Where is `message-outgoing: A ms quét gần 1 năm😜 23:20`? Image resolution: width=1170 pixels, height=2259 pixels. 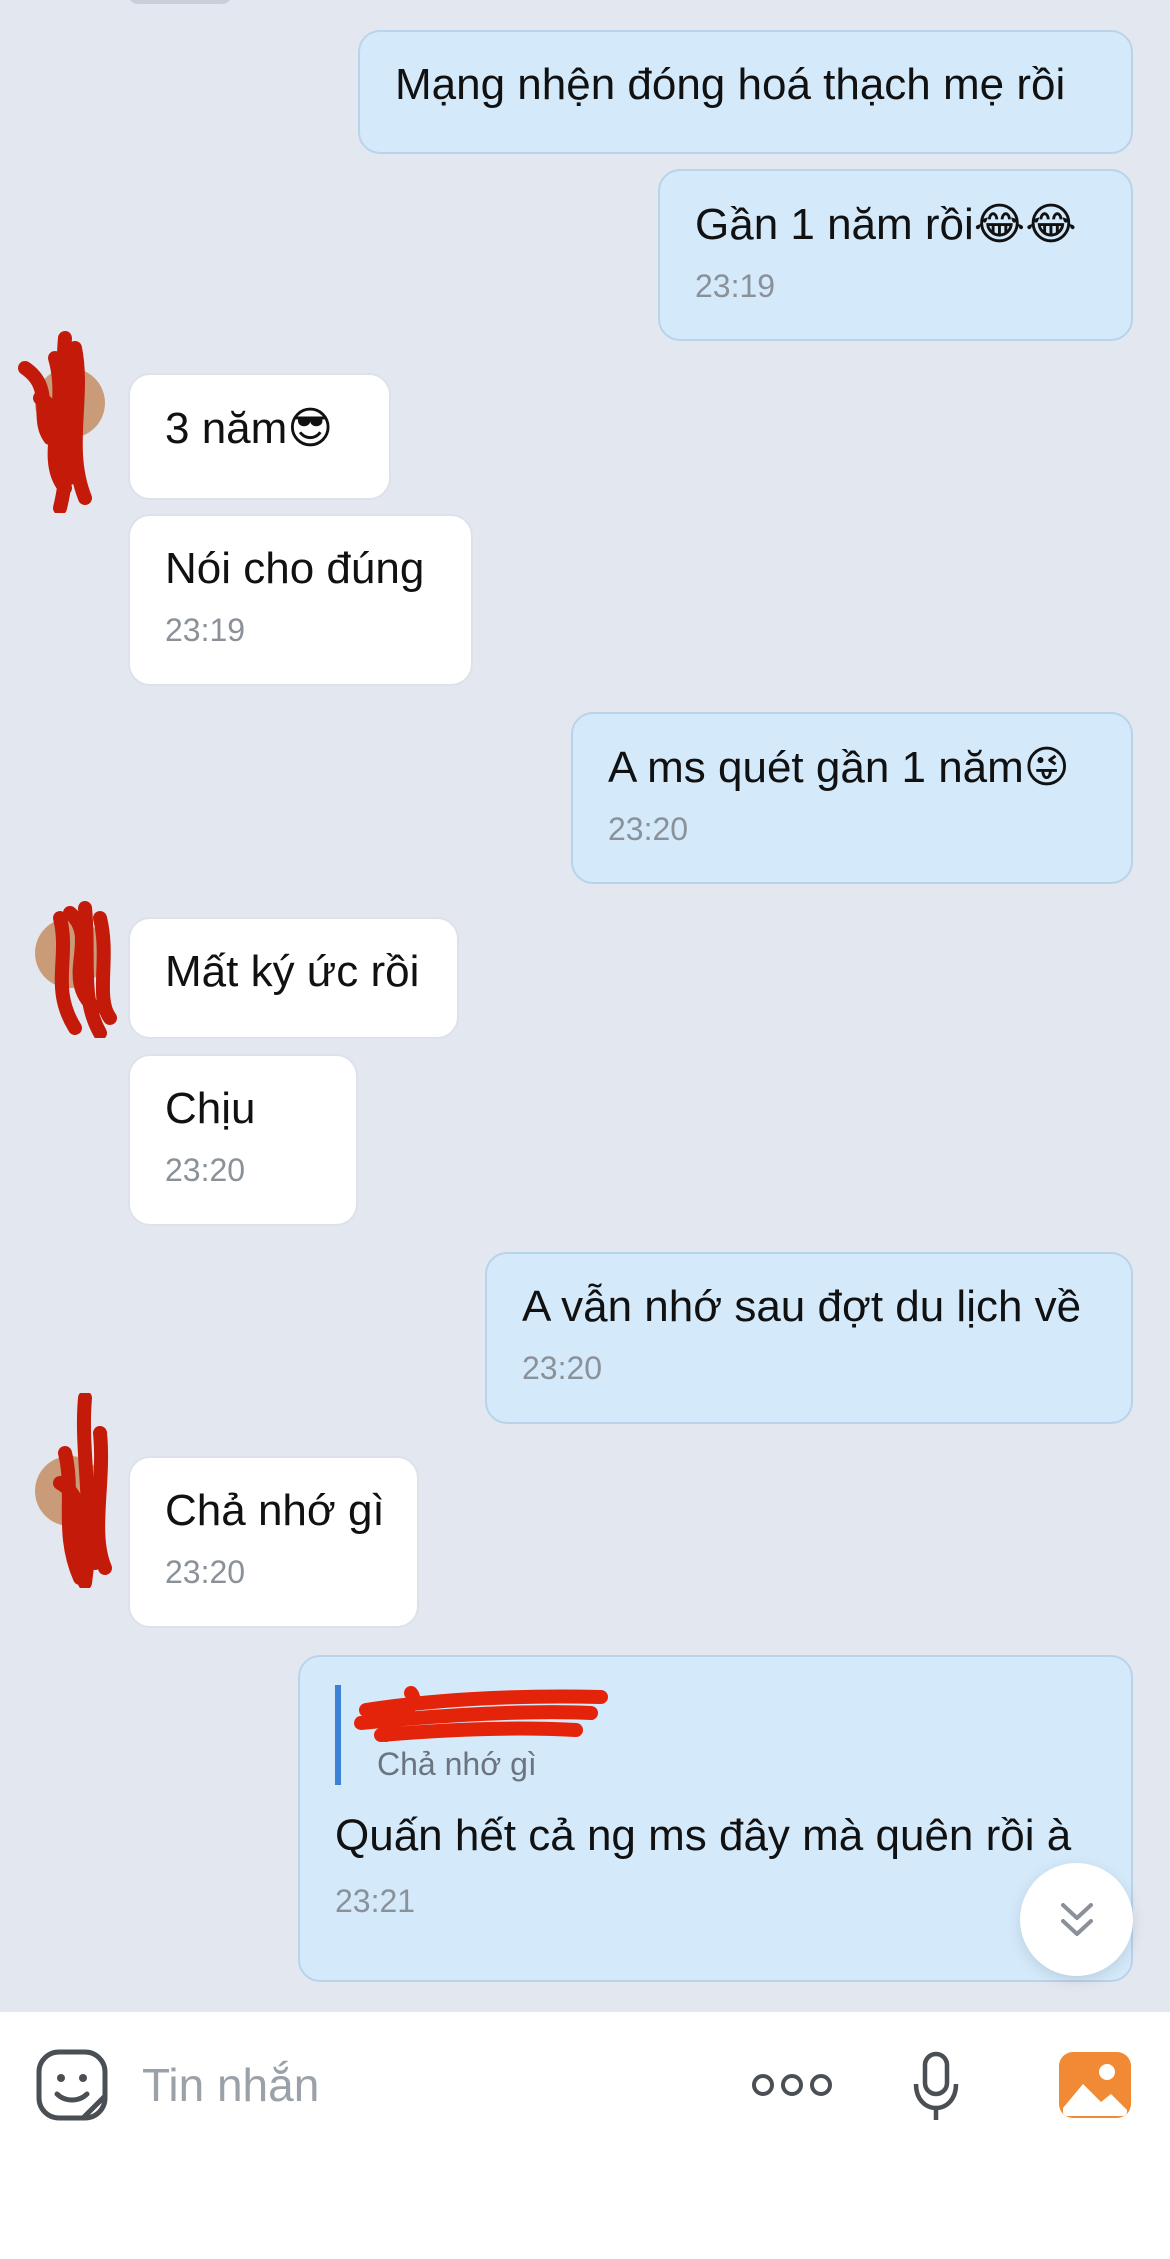 message-outgoing: A ms quét gần 1 năm😜 23:20 is located at coordinates (852, 798).